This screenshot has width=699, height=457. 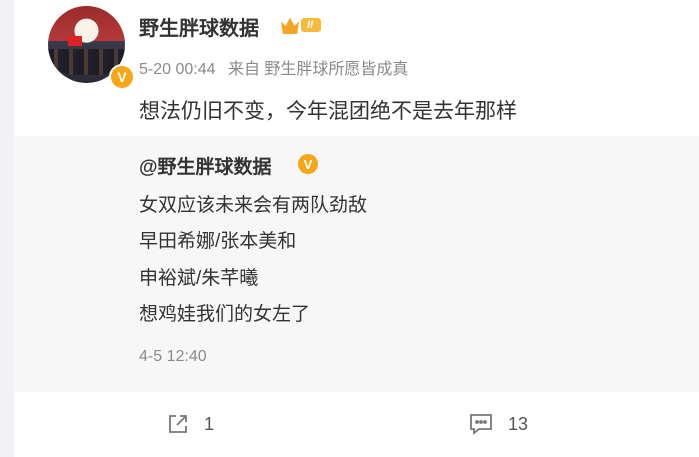 I want to click on post-meta: 5-20 00:44 来自 野生胖球所愿皆成真, so click(x=273, y=67).